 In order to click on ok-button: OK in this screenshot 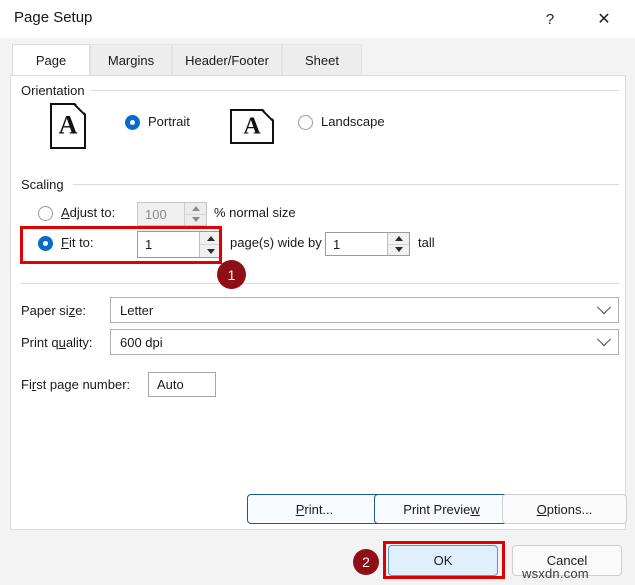, I will do `click(443, 560)`.